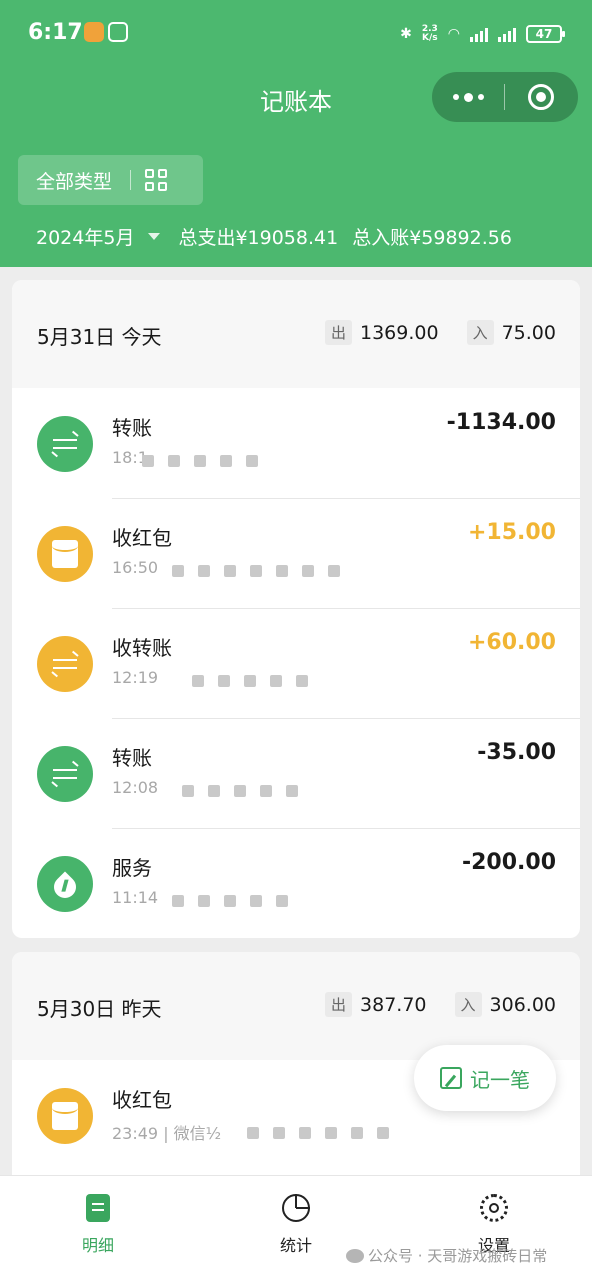 This screenshot has width=592, height=1280. I want to click on day-header: 5月30日 昨天 出 387.70 入 306.00, so click(296, 1006).